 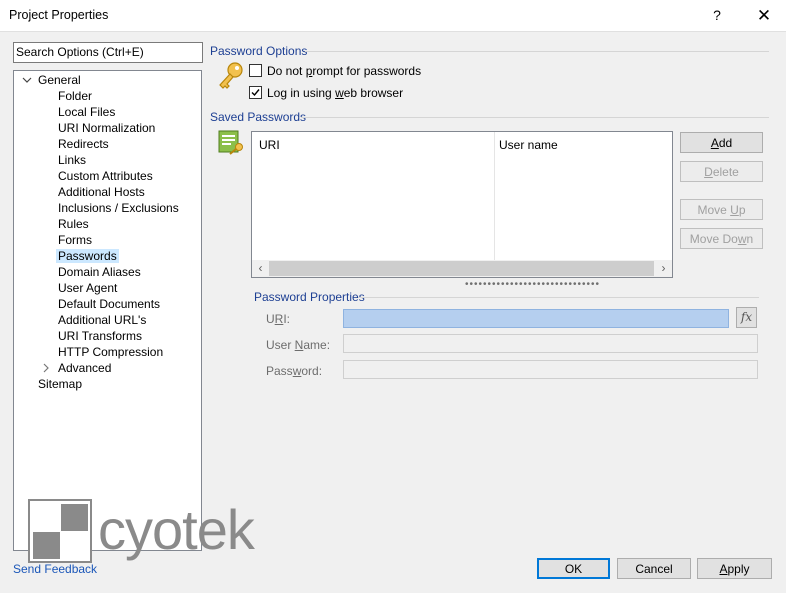 What do you see at coordinates (335, 93) in the screenshot?
I see `log-in-web-browser-label: Log in using web browser` at bounding box center [335, 93].